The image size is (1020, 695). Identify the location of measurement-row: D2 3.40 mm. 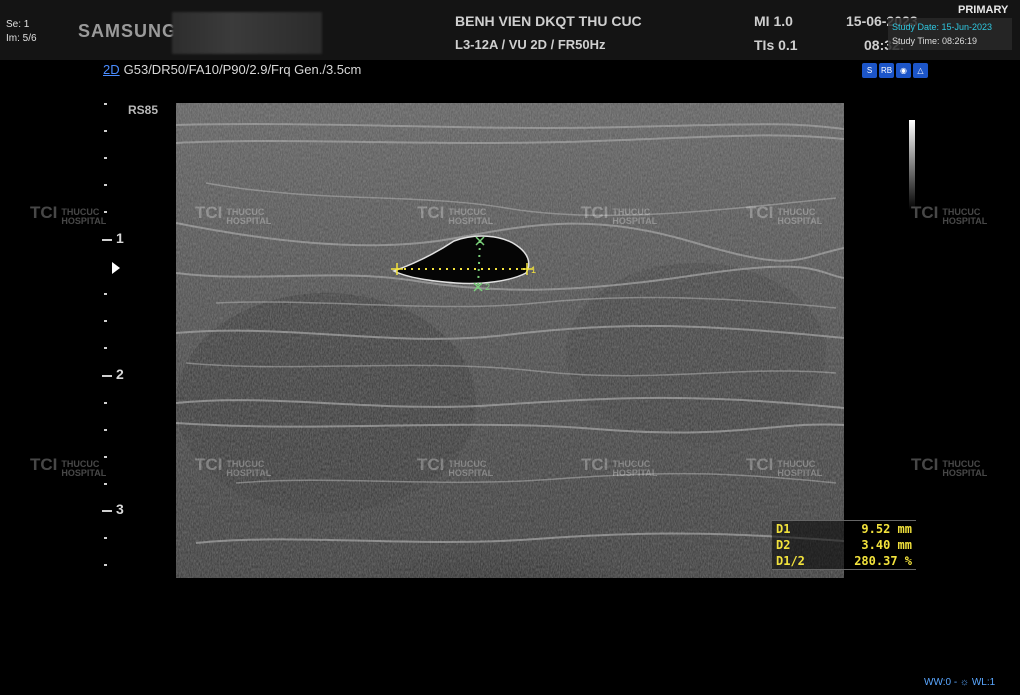
(844, 545).